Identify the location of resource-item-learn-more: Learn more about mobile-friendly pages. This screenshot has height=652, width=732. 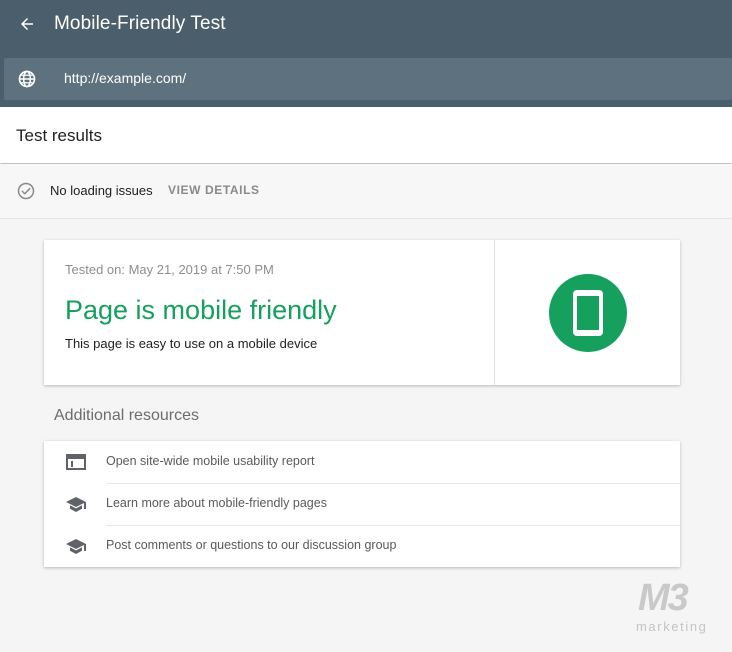
(362, 504).